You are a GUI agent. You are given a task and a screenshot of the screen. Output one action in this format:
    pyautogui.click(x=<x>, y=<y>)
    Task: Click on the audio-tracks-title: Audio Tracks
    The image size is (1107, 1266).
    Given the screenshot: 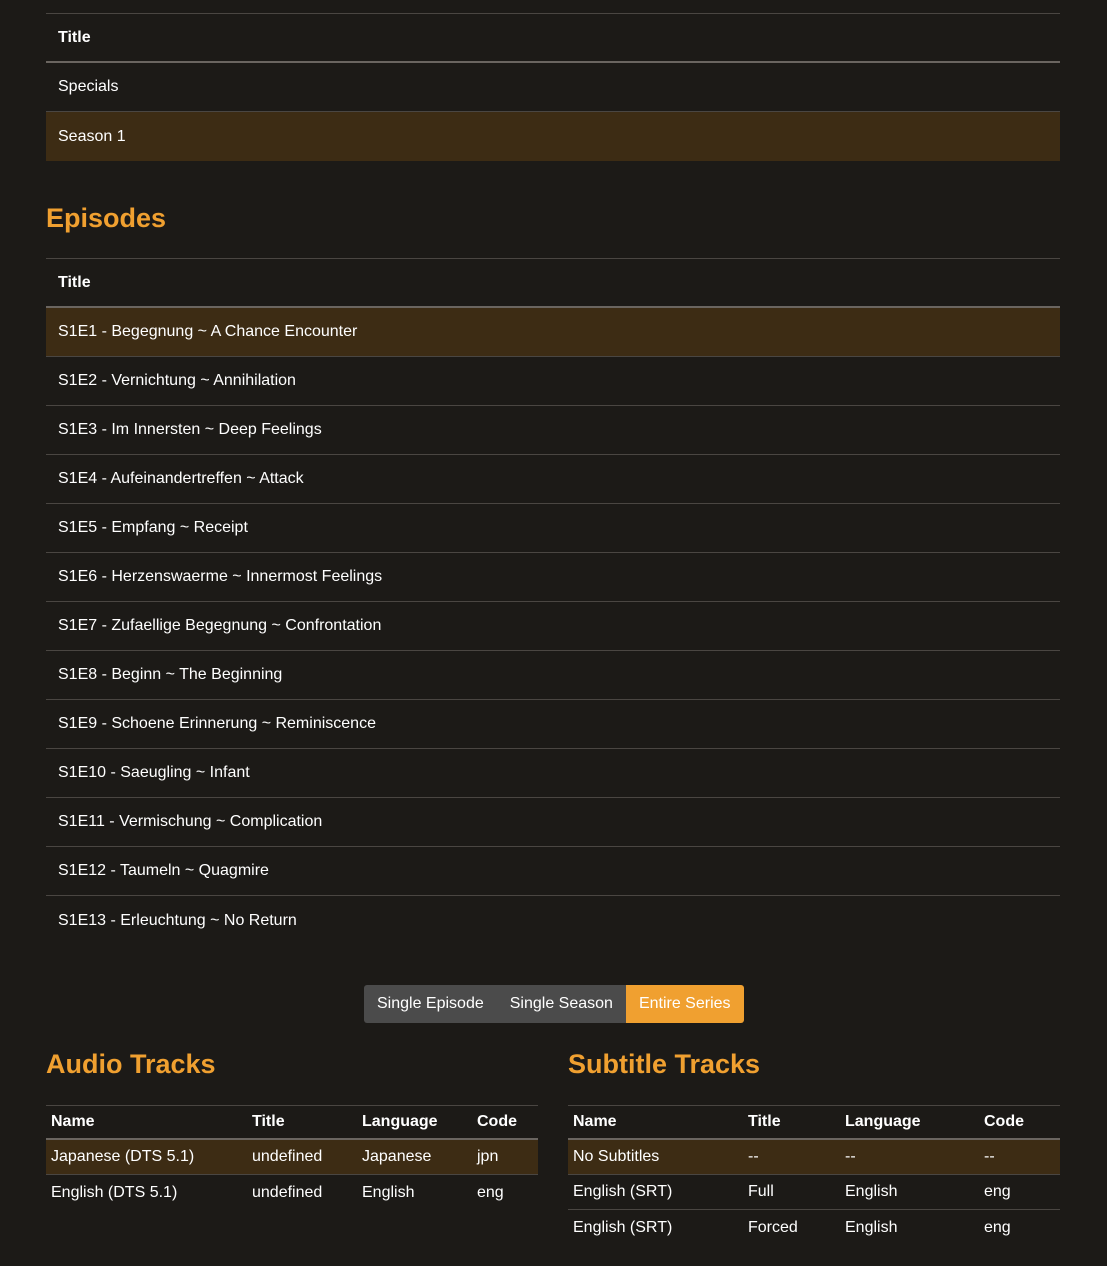 What is the action you would take?
    pyautogui.click(x=131, y=1064)
    